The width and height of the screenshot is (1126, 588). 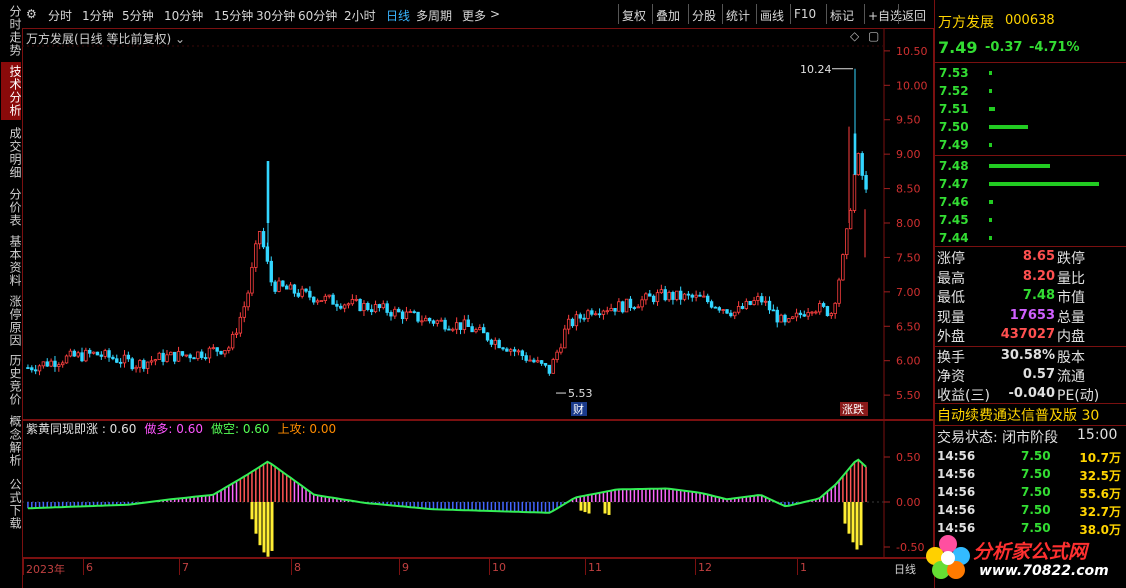 What do you see at coordinates (951, 278) in the screenshot?
I see `stat-label: 最高` at bounding box center [951, 278].